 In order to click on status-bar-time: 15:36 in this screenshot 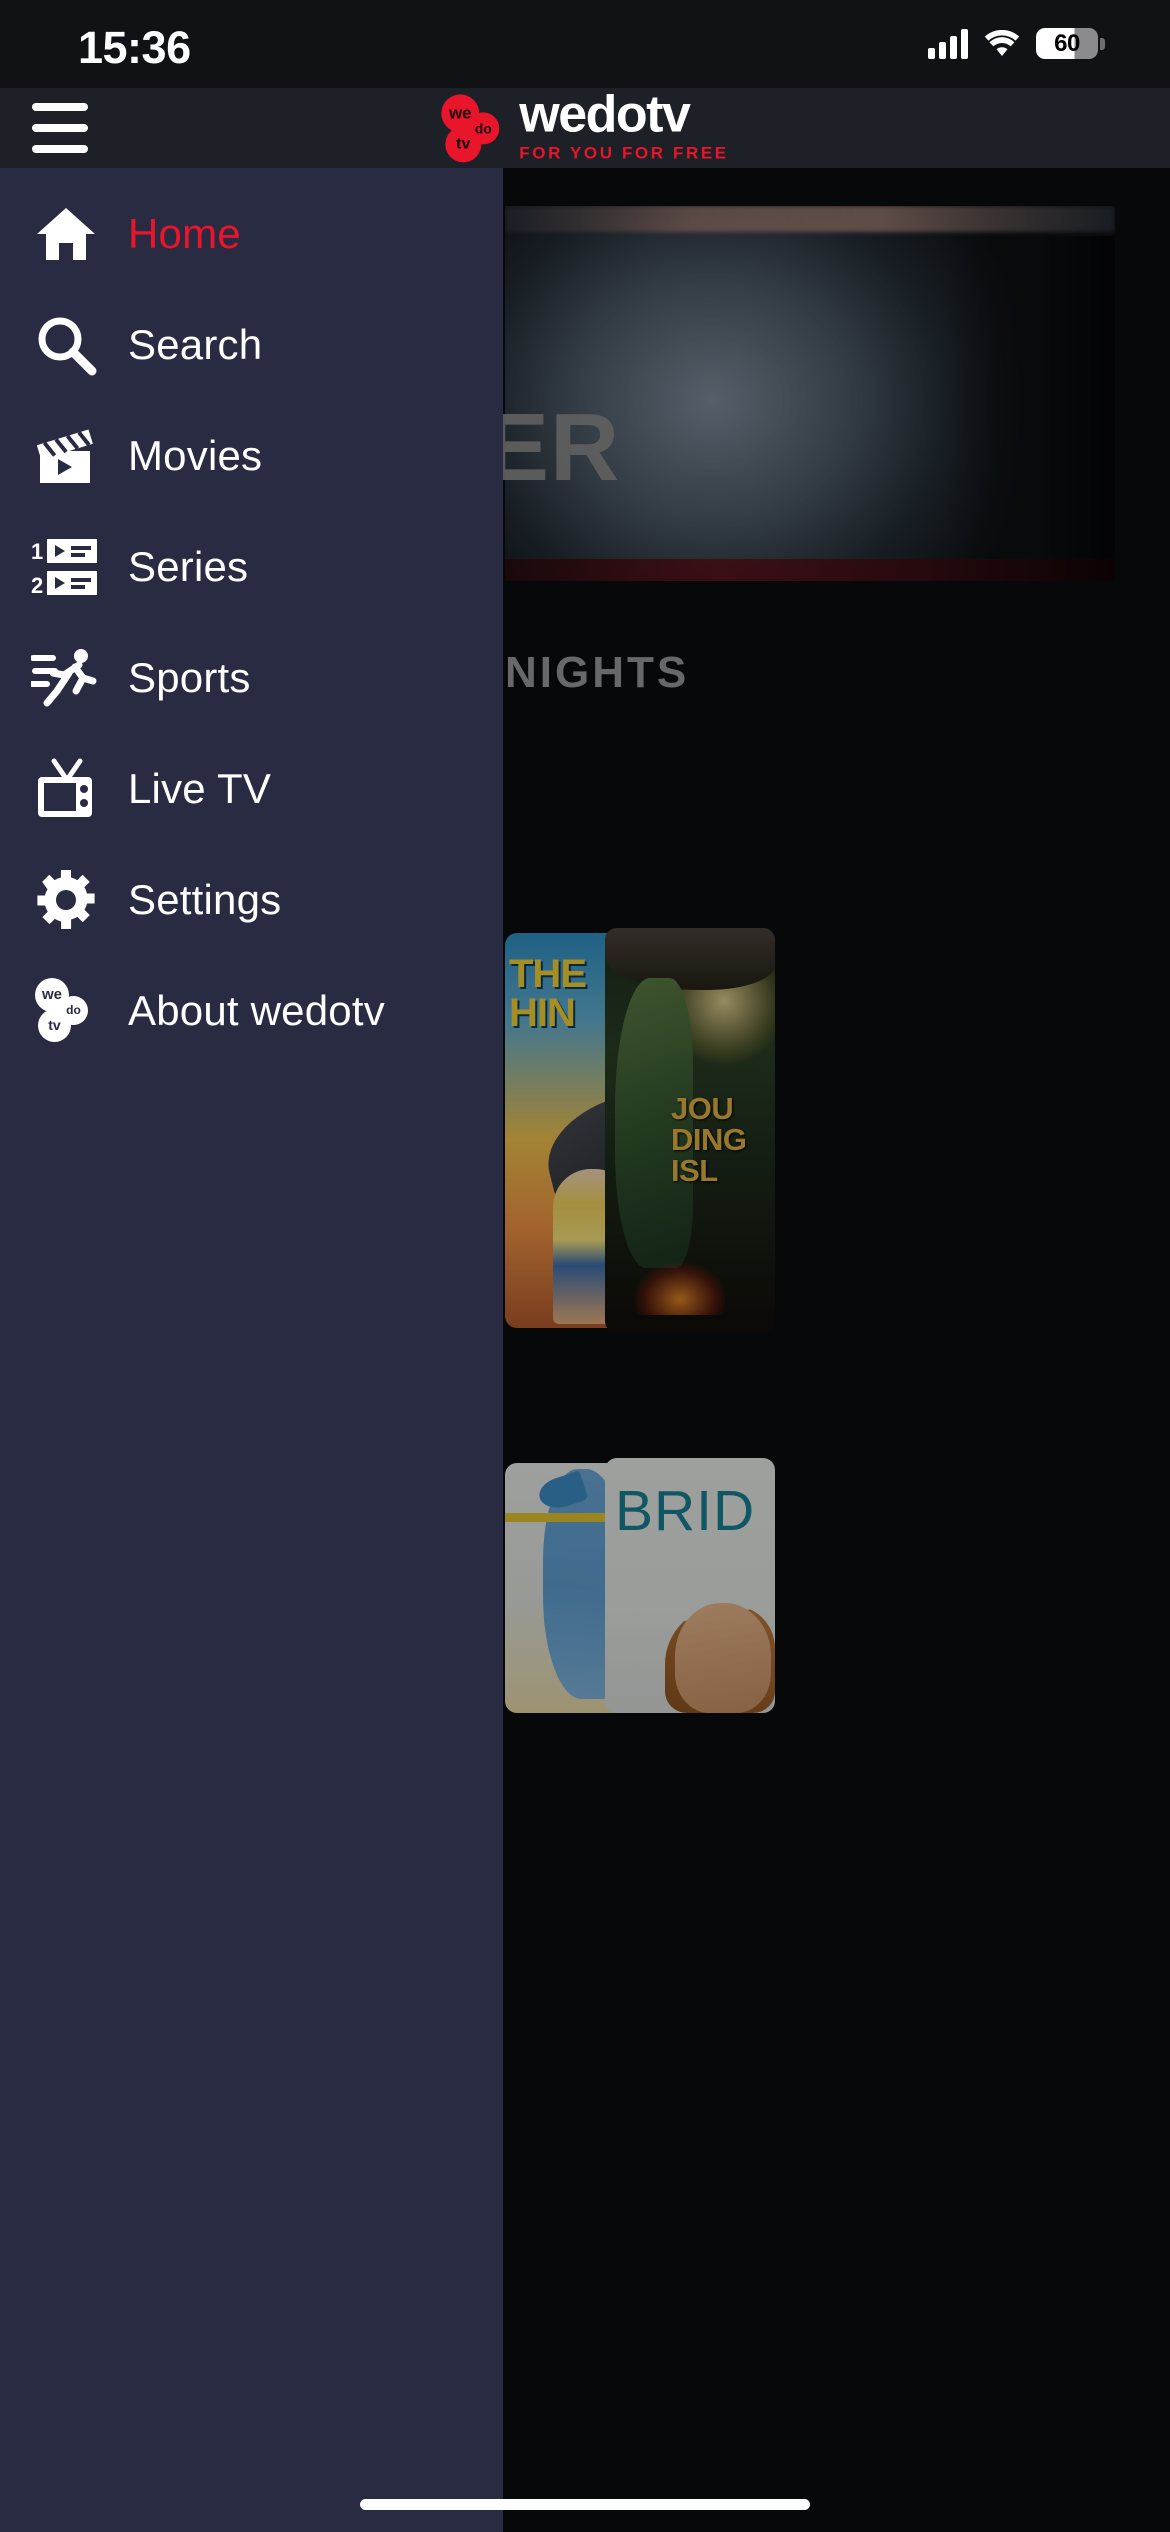, I will do `click(134, 47)`.